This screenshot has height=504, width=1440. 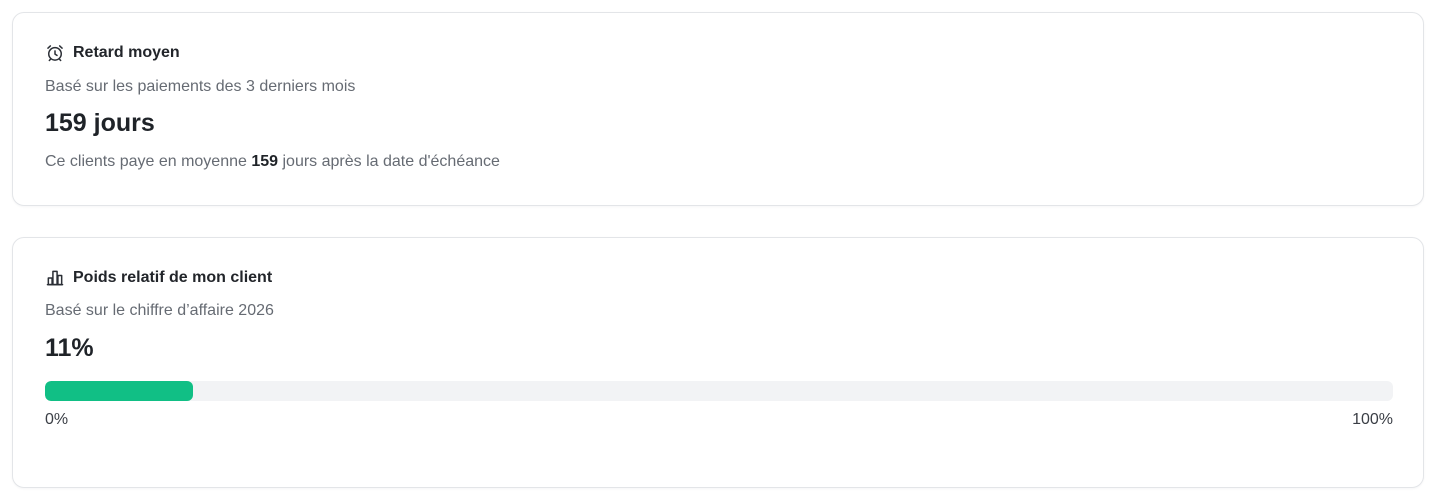 I want to click on average-delay-title: Retard moyen, so click(x=126, y=52).